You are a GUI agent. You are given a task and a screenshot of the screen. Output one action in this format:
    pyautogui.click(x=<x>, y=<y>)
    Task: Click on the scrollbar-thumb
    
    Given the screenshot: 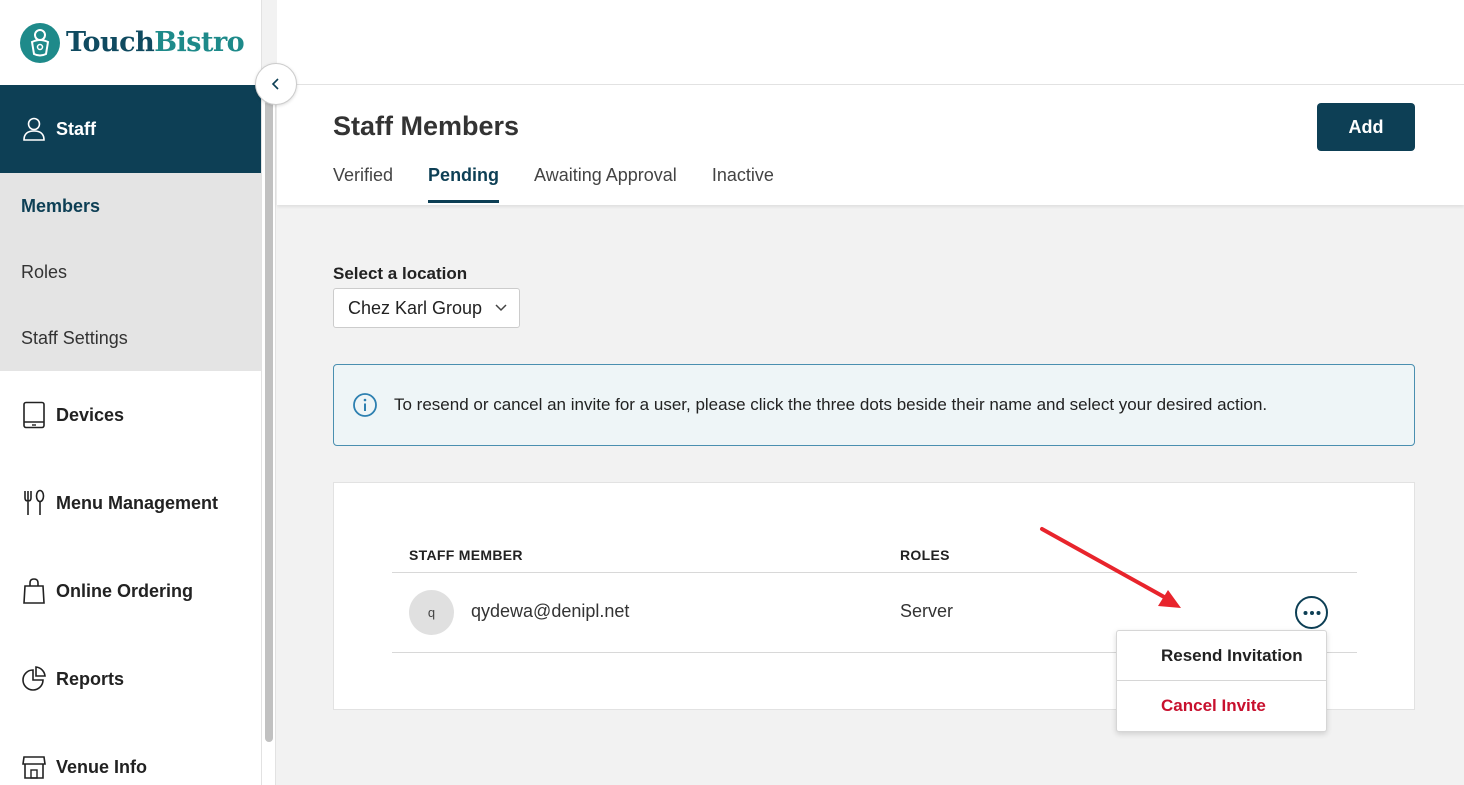 What is the action you would take?
    pyautogui.click(x=269, y=421)
    